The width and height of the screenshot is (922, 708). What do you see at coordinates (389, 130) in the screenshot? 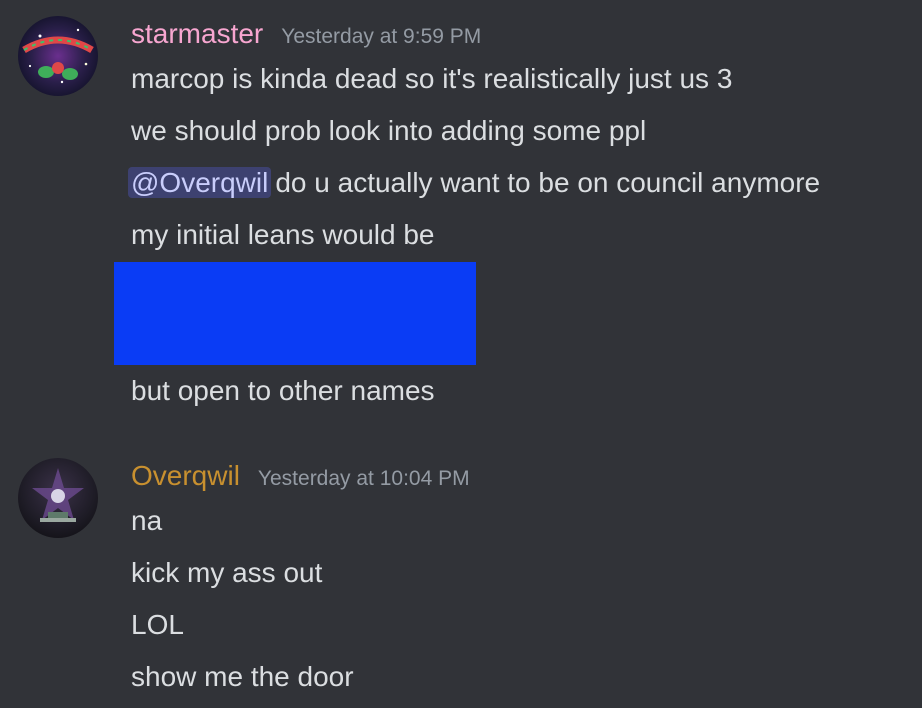
I see `message-line: we should prob look into adding some ppl` at bounding box center [389, 130].